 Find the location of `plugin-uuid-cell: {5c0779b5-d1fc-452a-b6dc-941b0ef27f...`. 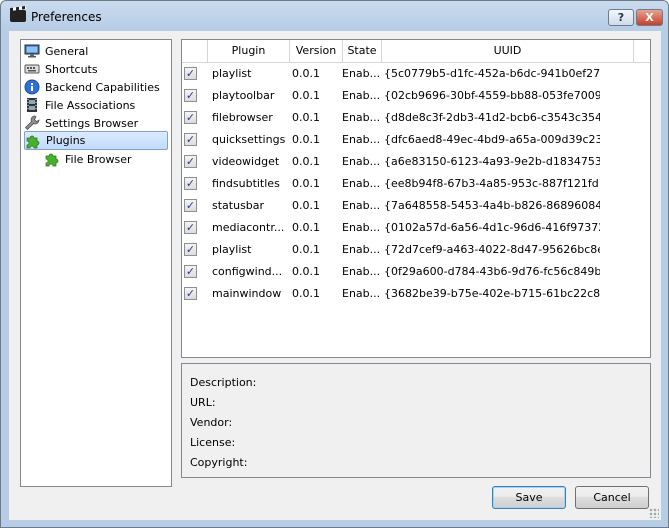

plugin-uuid-cell: {5c0779b5-d1fc-452a-b6dc-941b0ef27f... is located at coordinates (492, 73).